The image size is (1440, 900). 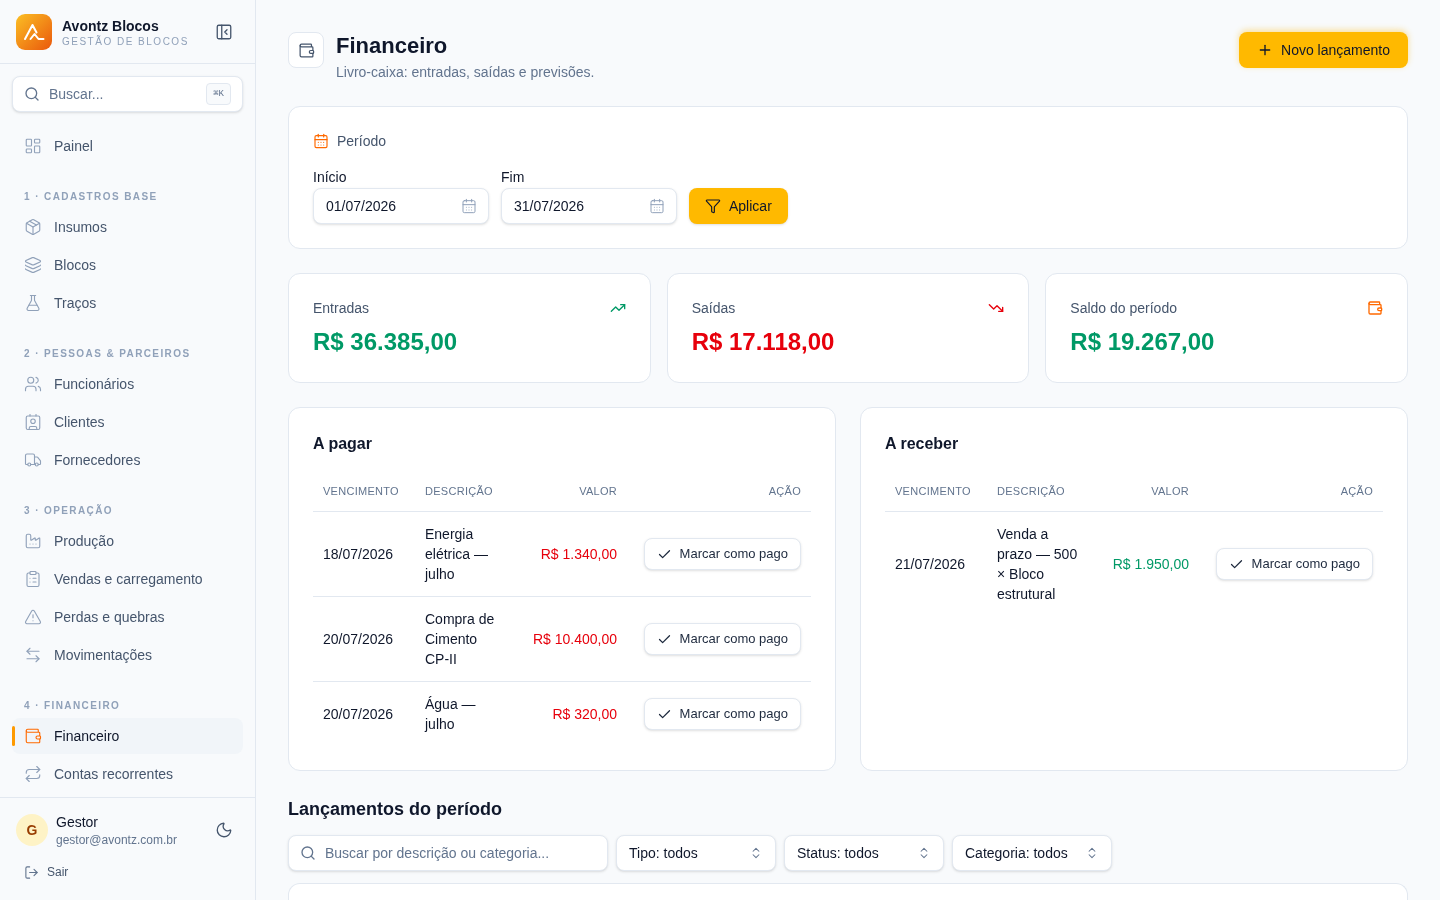 What do you see at coordinates (713, 308) in the screenshot?
I see `stat-label: Saídas` at bounding box center [713, 308].